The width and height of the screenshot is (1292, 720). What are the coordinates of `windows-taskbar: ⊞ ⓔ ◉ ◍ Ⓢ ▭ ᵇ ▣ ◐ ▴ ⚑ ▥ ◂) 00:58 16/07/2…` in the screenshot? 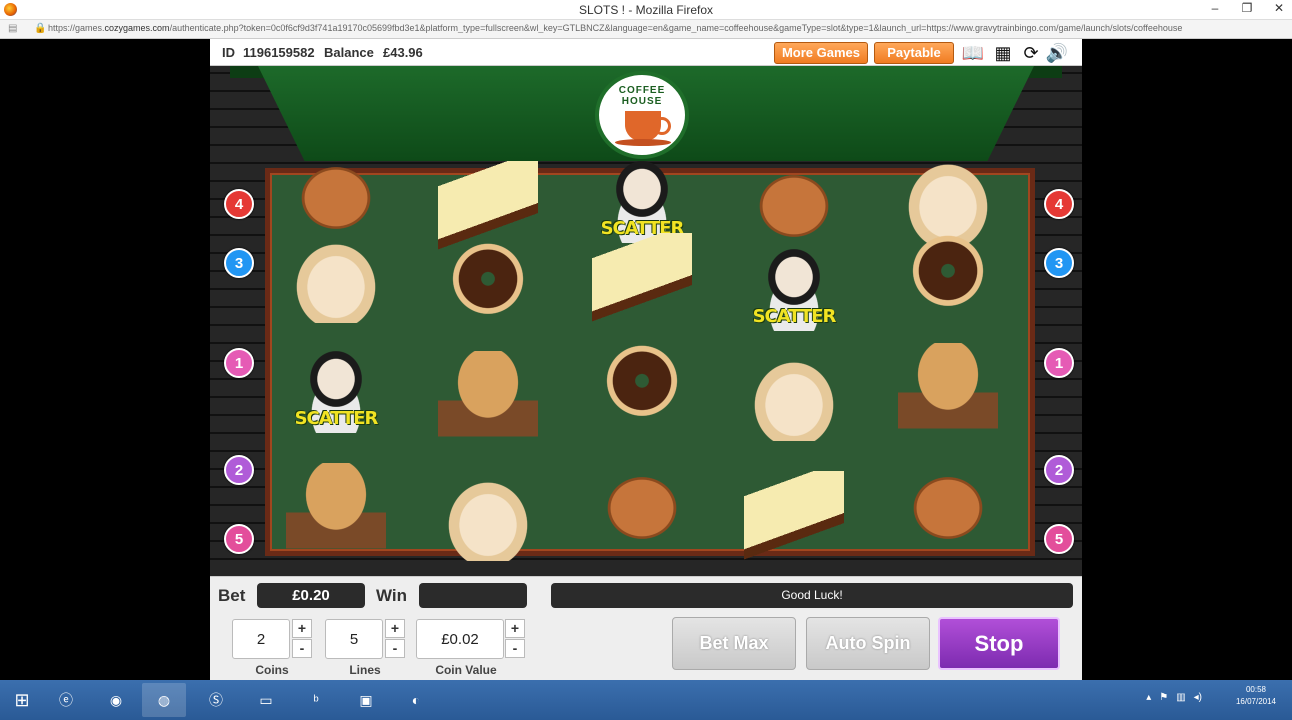 It's located at (646, 700).